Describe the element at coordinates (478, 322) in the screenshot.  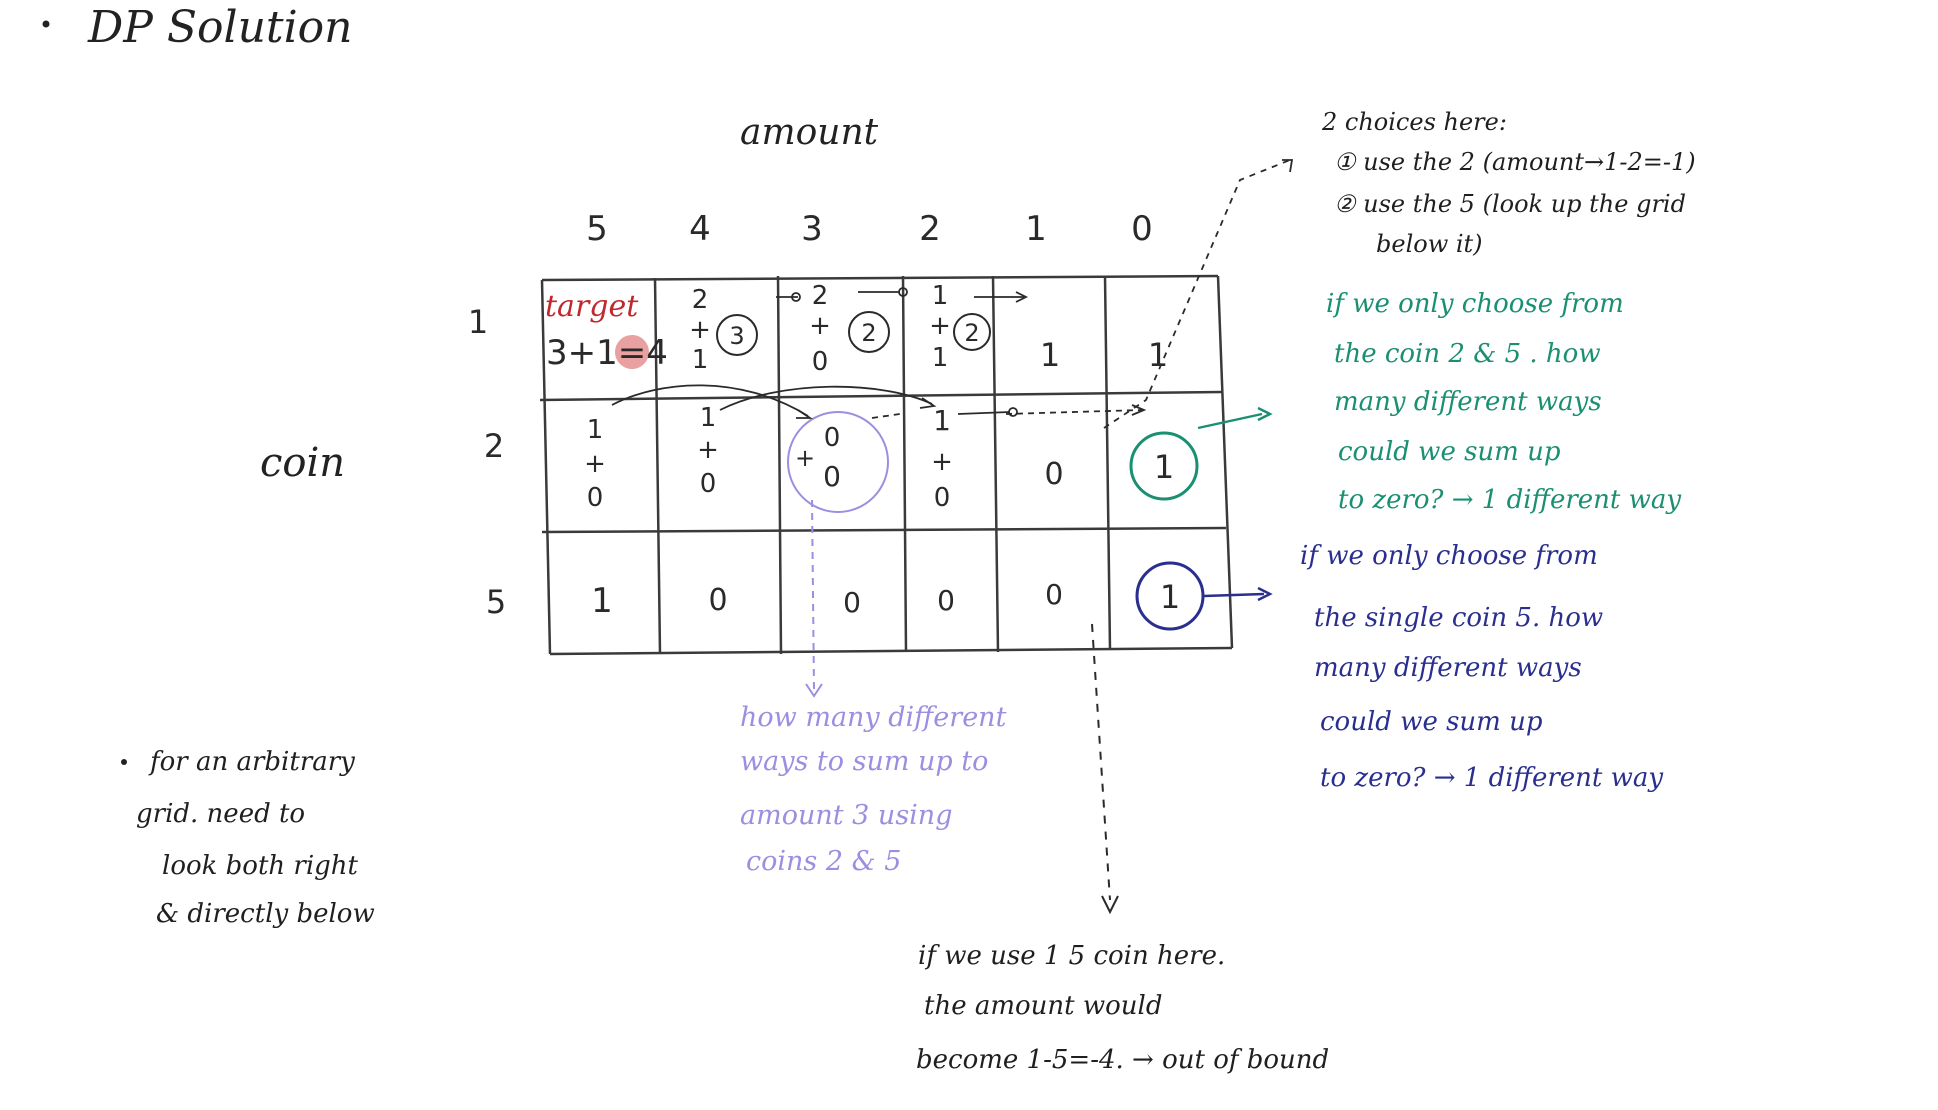
I see `row-header-1: 1` at that location.